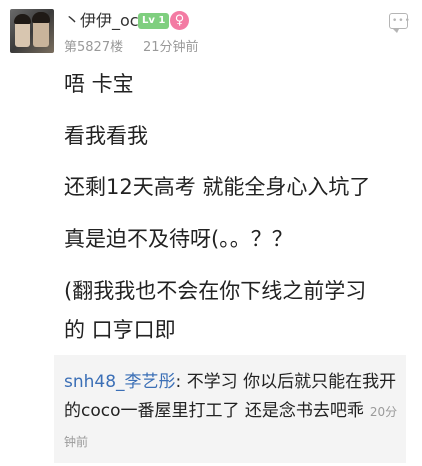 The image size is (422, 466). I want to click on female-icon: ♀, so click(179, 20).